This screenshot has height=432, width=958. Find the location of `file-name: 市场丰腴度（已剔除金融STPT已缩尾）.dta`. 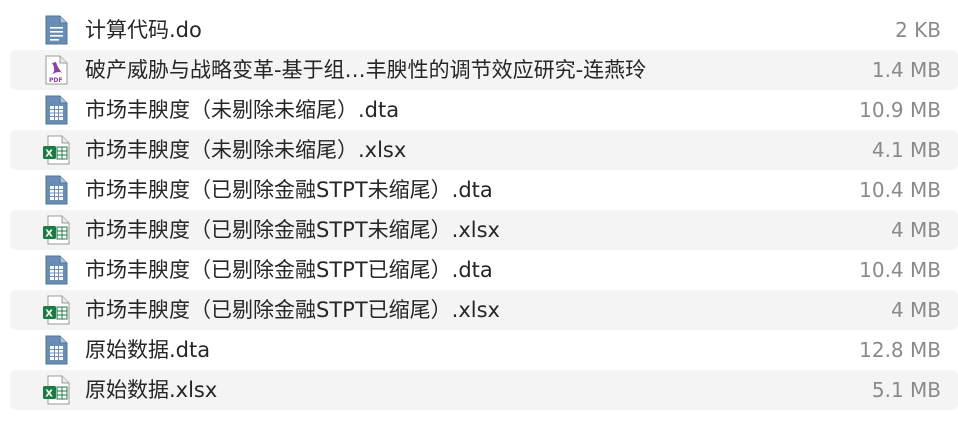

file-name: 市场丰腴度（已剔除金融STPT已缩尾）.dta is located at coordinates (289, 270).